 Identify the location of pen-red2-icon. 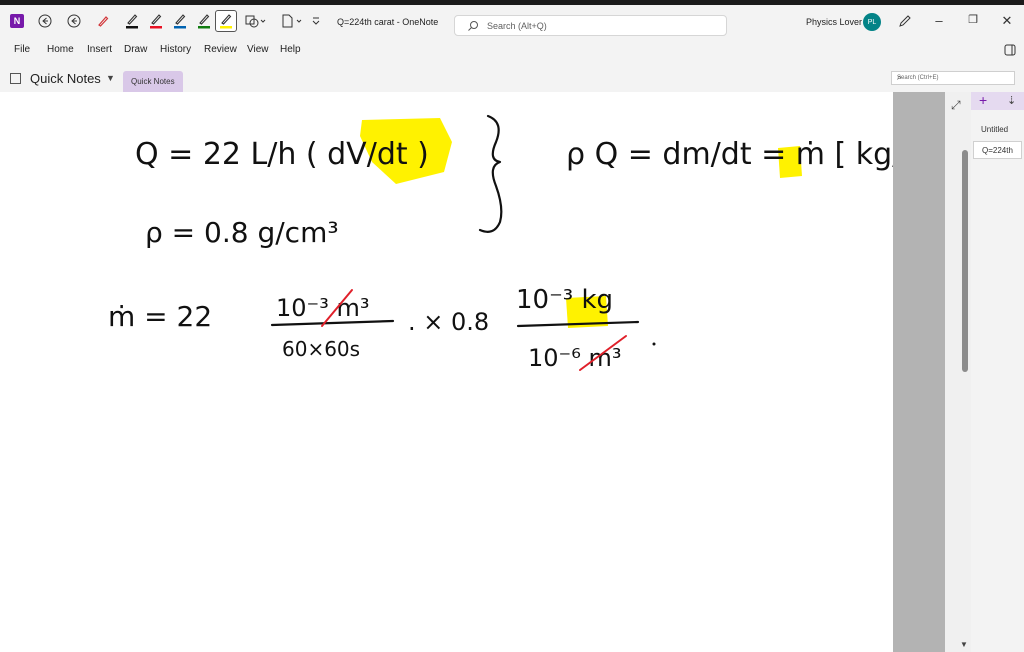
(156, 21).